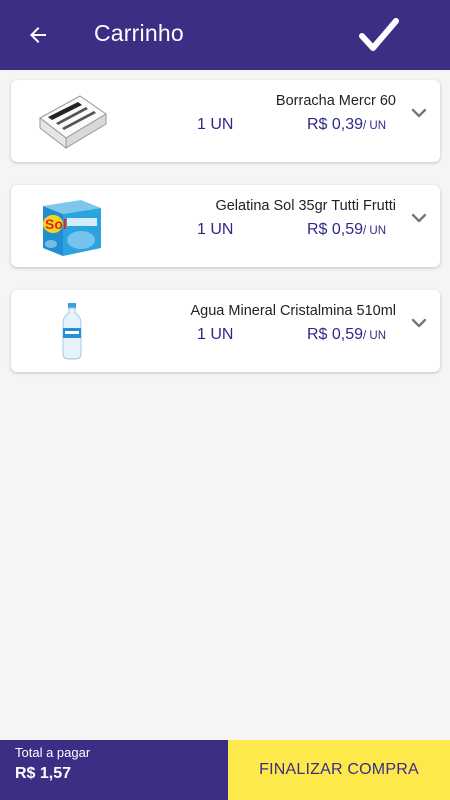 This screenshot has height=800, width=450. I want to click on back-button, so click(38, 35).